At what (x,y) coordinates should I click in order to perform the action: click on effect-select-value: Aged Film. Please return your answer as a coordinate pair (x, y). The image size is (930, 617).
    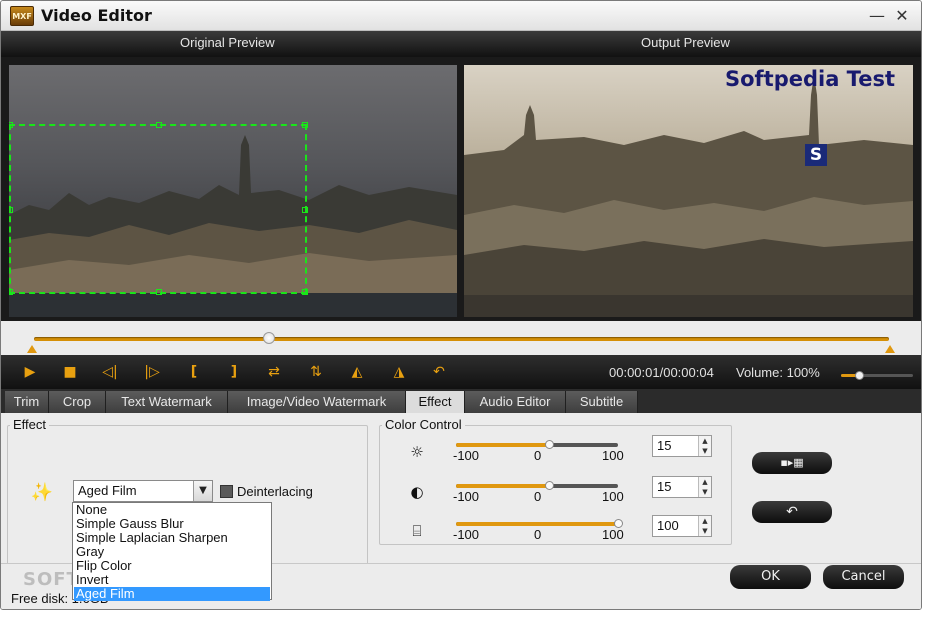
    Looking at the image, I should click on (107, 490).